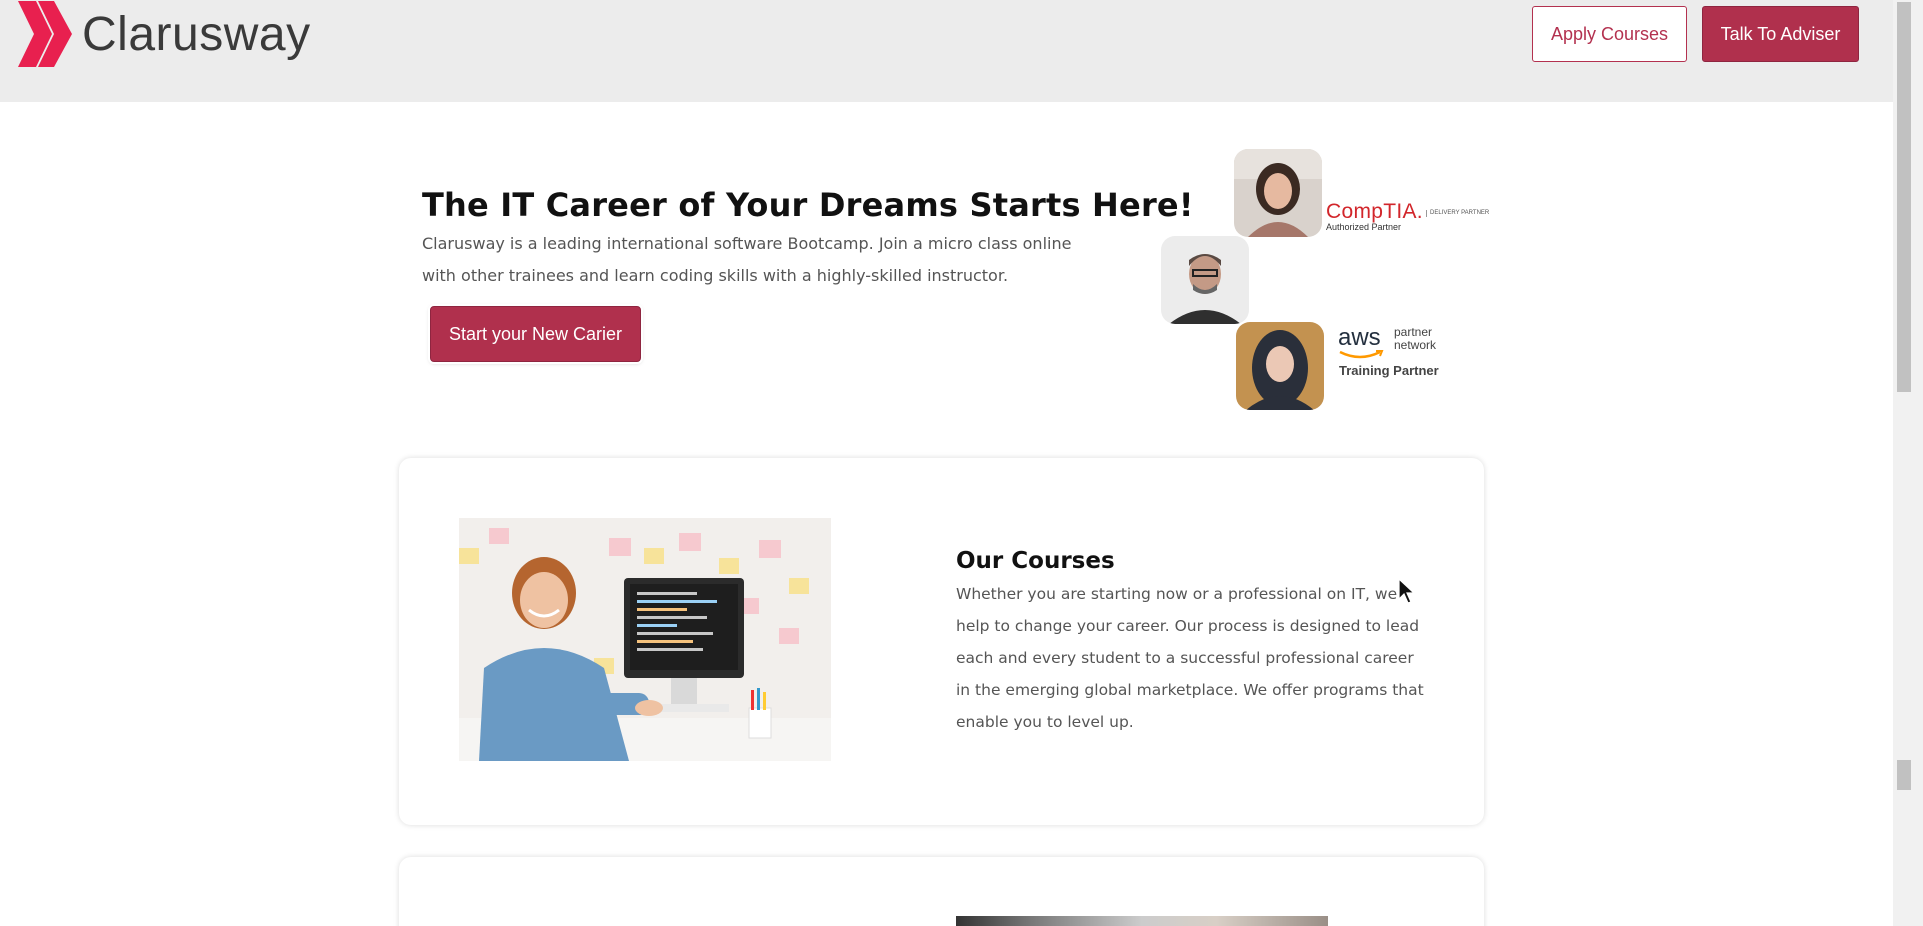 This screenshot has height=926, width=1923. What do you see at coordinates (946, 51) in the screenshot?
I see `site-header: Clarusway Apply Courses Talk To Adviser` at bounding box center [946, 51].